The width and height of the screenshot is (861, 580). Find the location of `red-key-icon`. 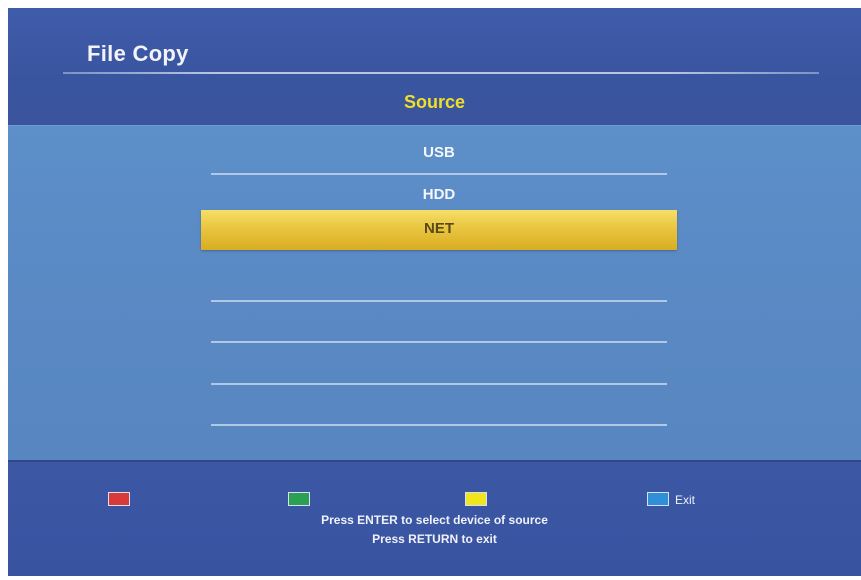

red-key-icon is located at coordinates (119, 499).